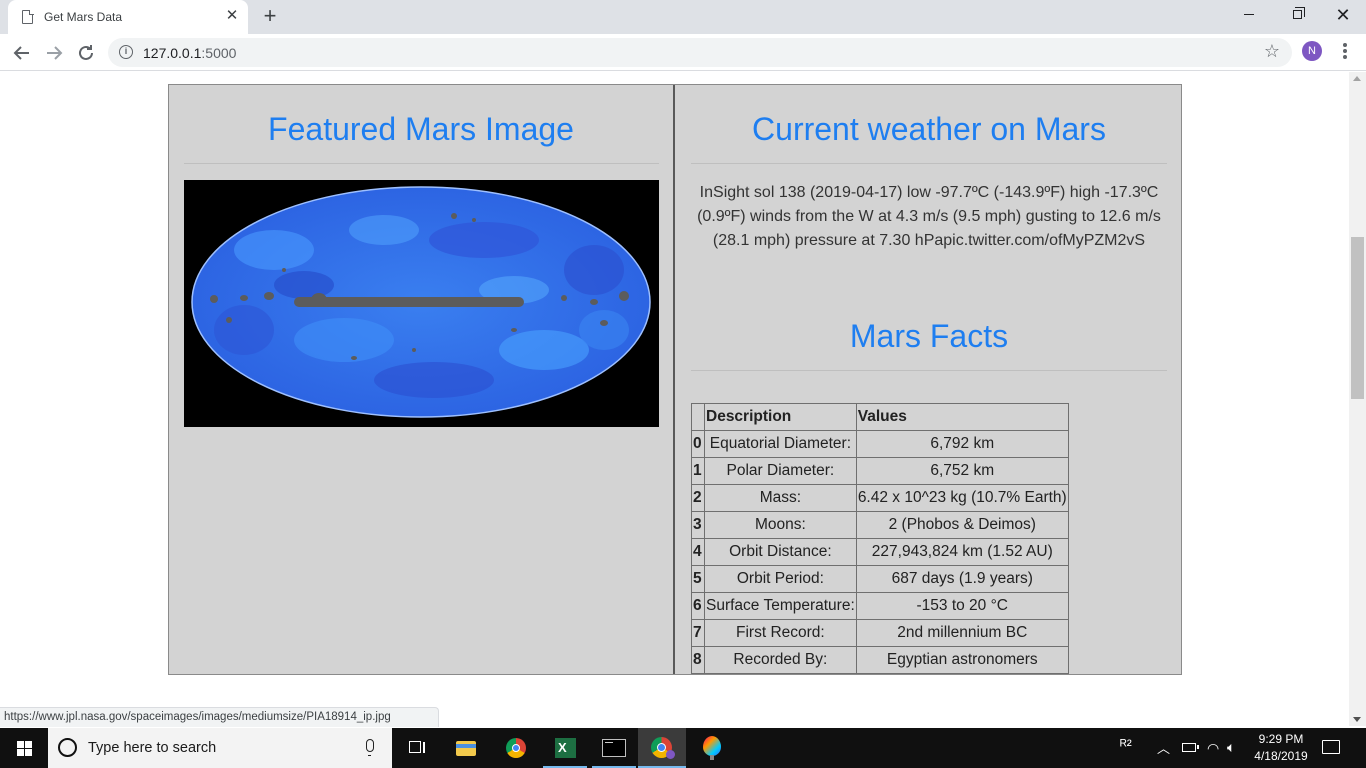  I want to click on table-row: 2 Mass: 6.42 x 10^23 kg (10.7% Earth), so click(880, 498).